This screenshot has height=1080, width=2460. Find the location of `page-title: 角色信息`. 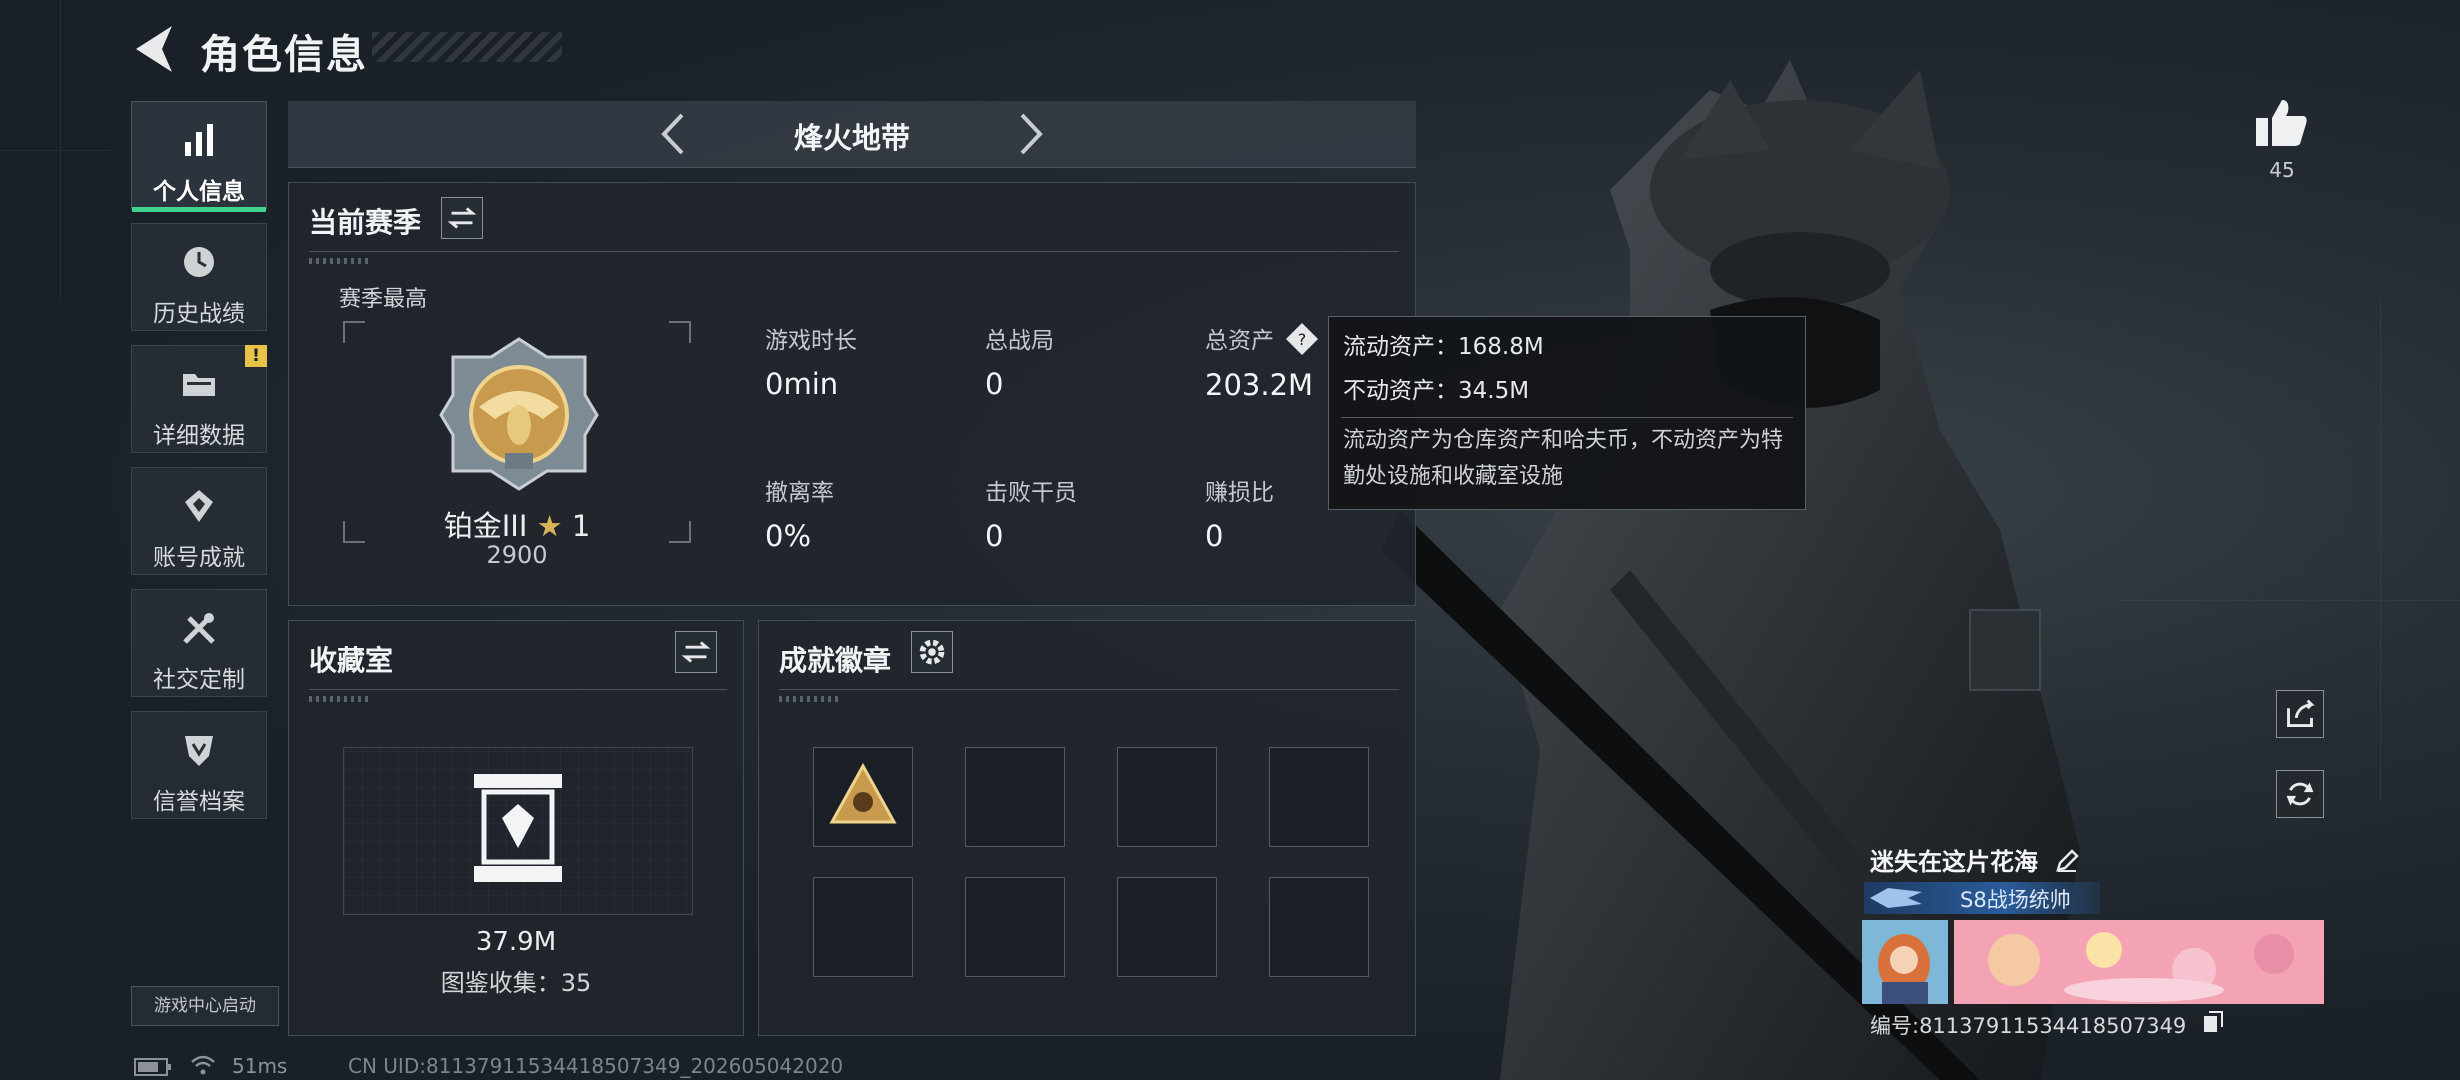

page-title: 角色信息 is located at coordinates (284, 55).